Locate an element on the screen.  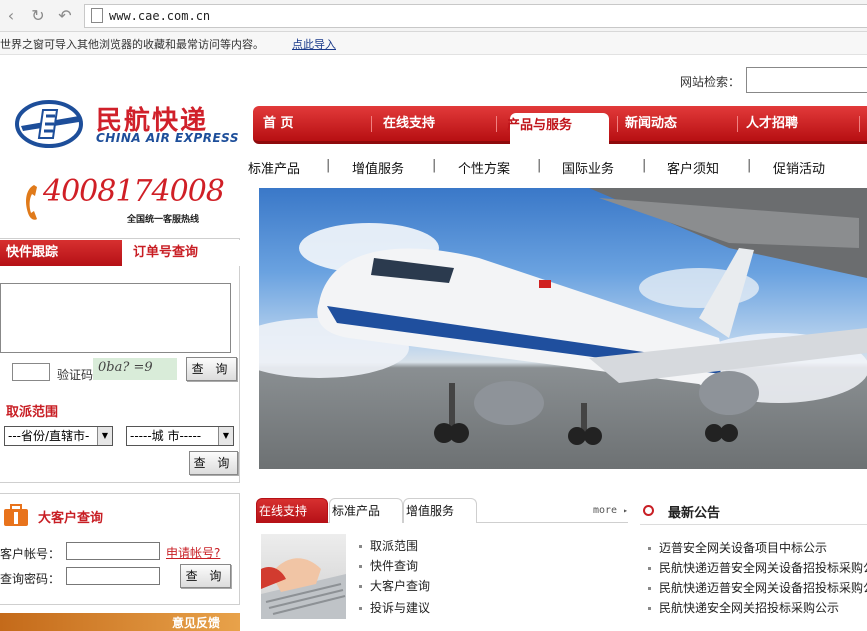
password-label: 查询密码： is located at coordinates (30, 579).